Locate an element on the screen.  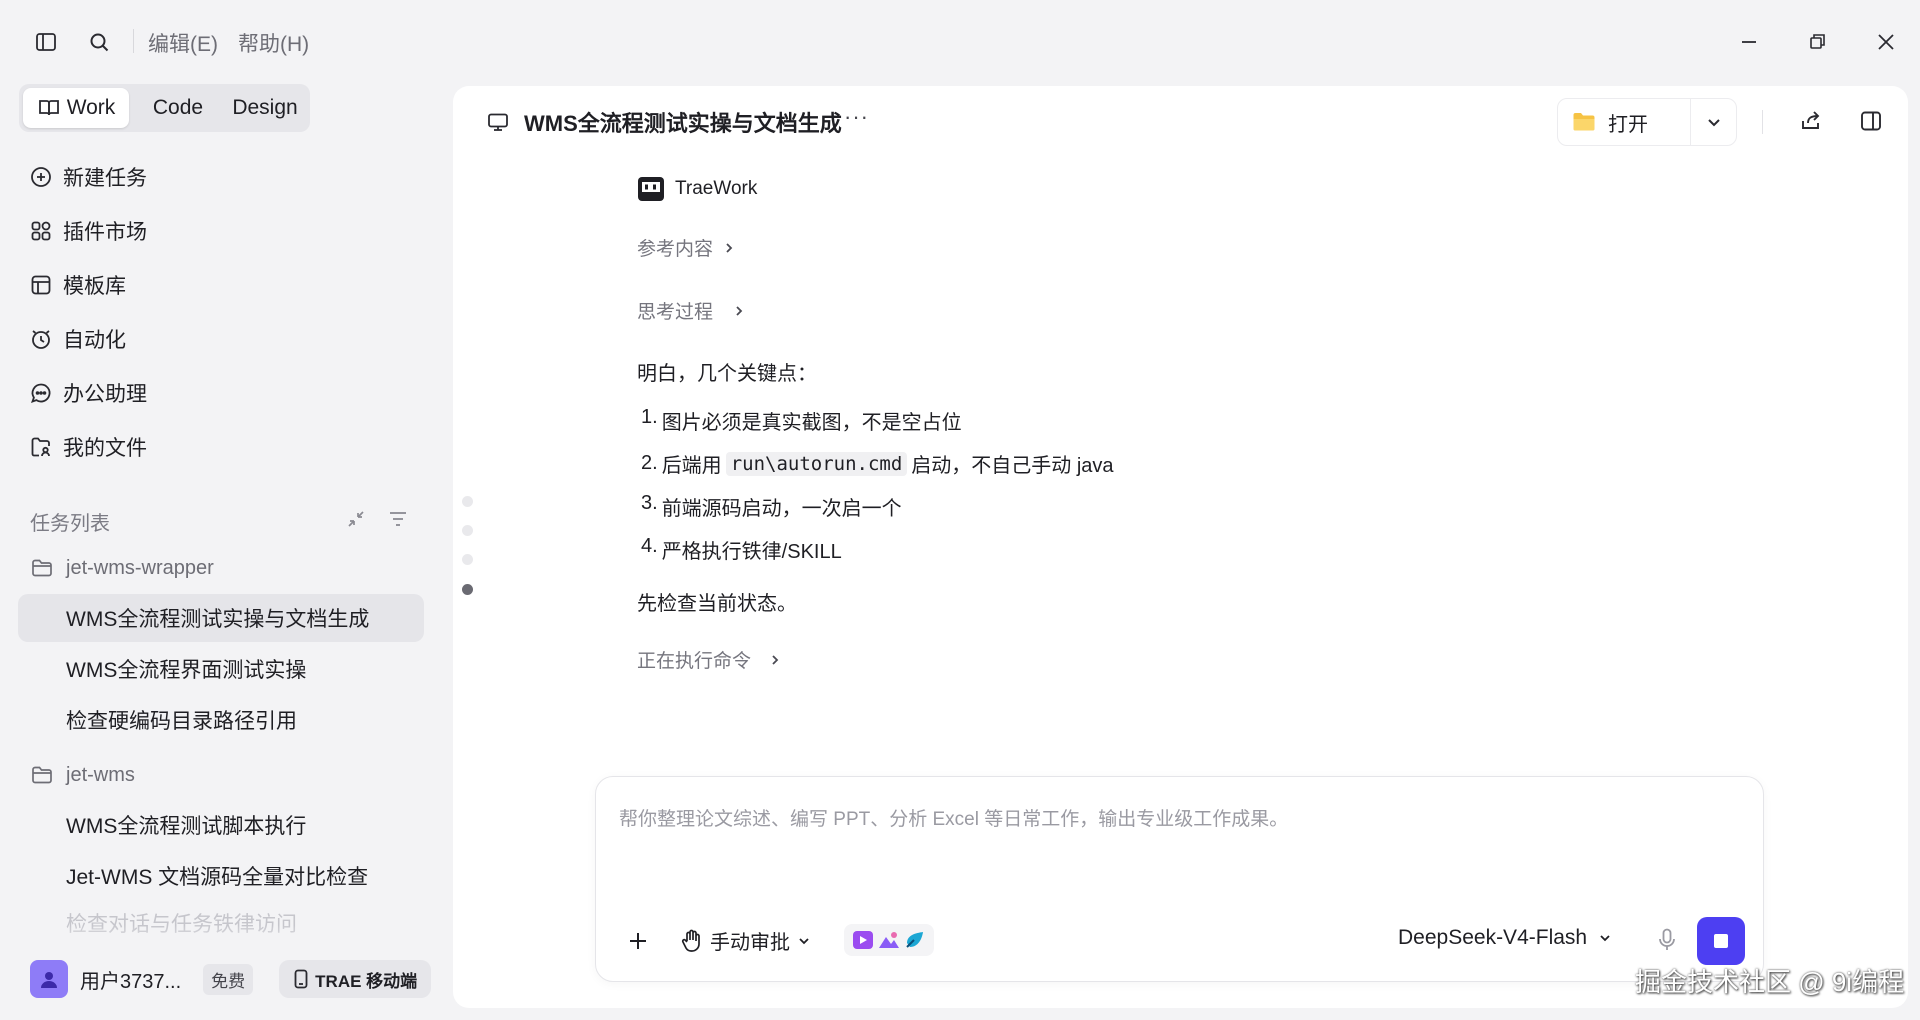
task-item: Jet-WMS 文档源码全量对比检查 is located at coordinates (221, 876).